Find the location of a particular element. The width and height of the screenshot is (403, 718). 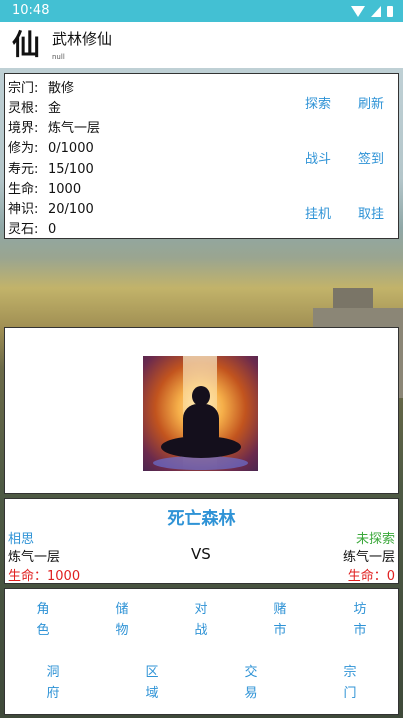

nav-region: 区域 is located at coordinates (152, 683).